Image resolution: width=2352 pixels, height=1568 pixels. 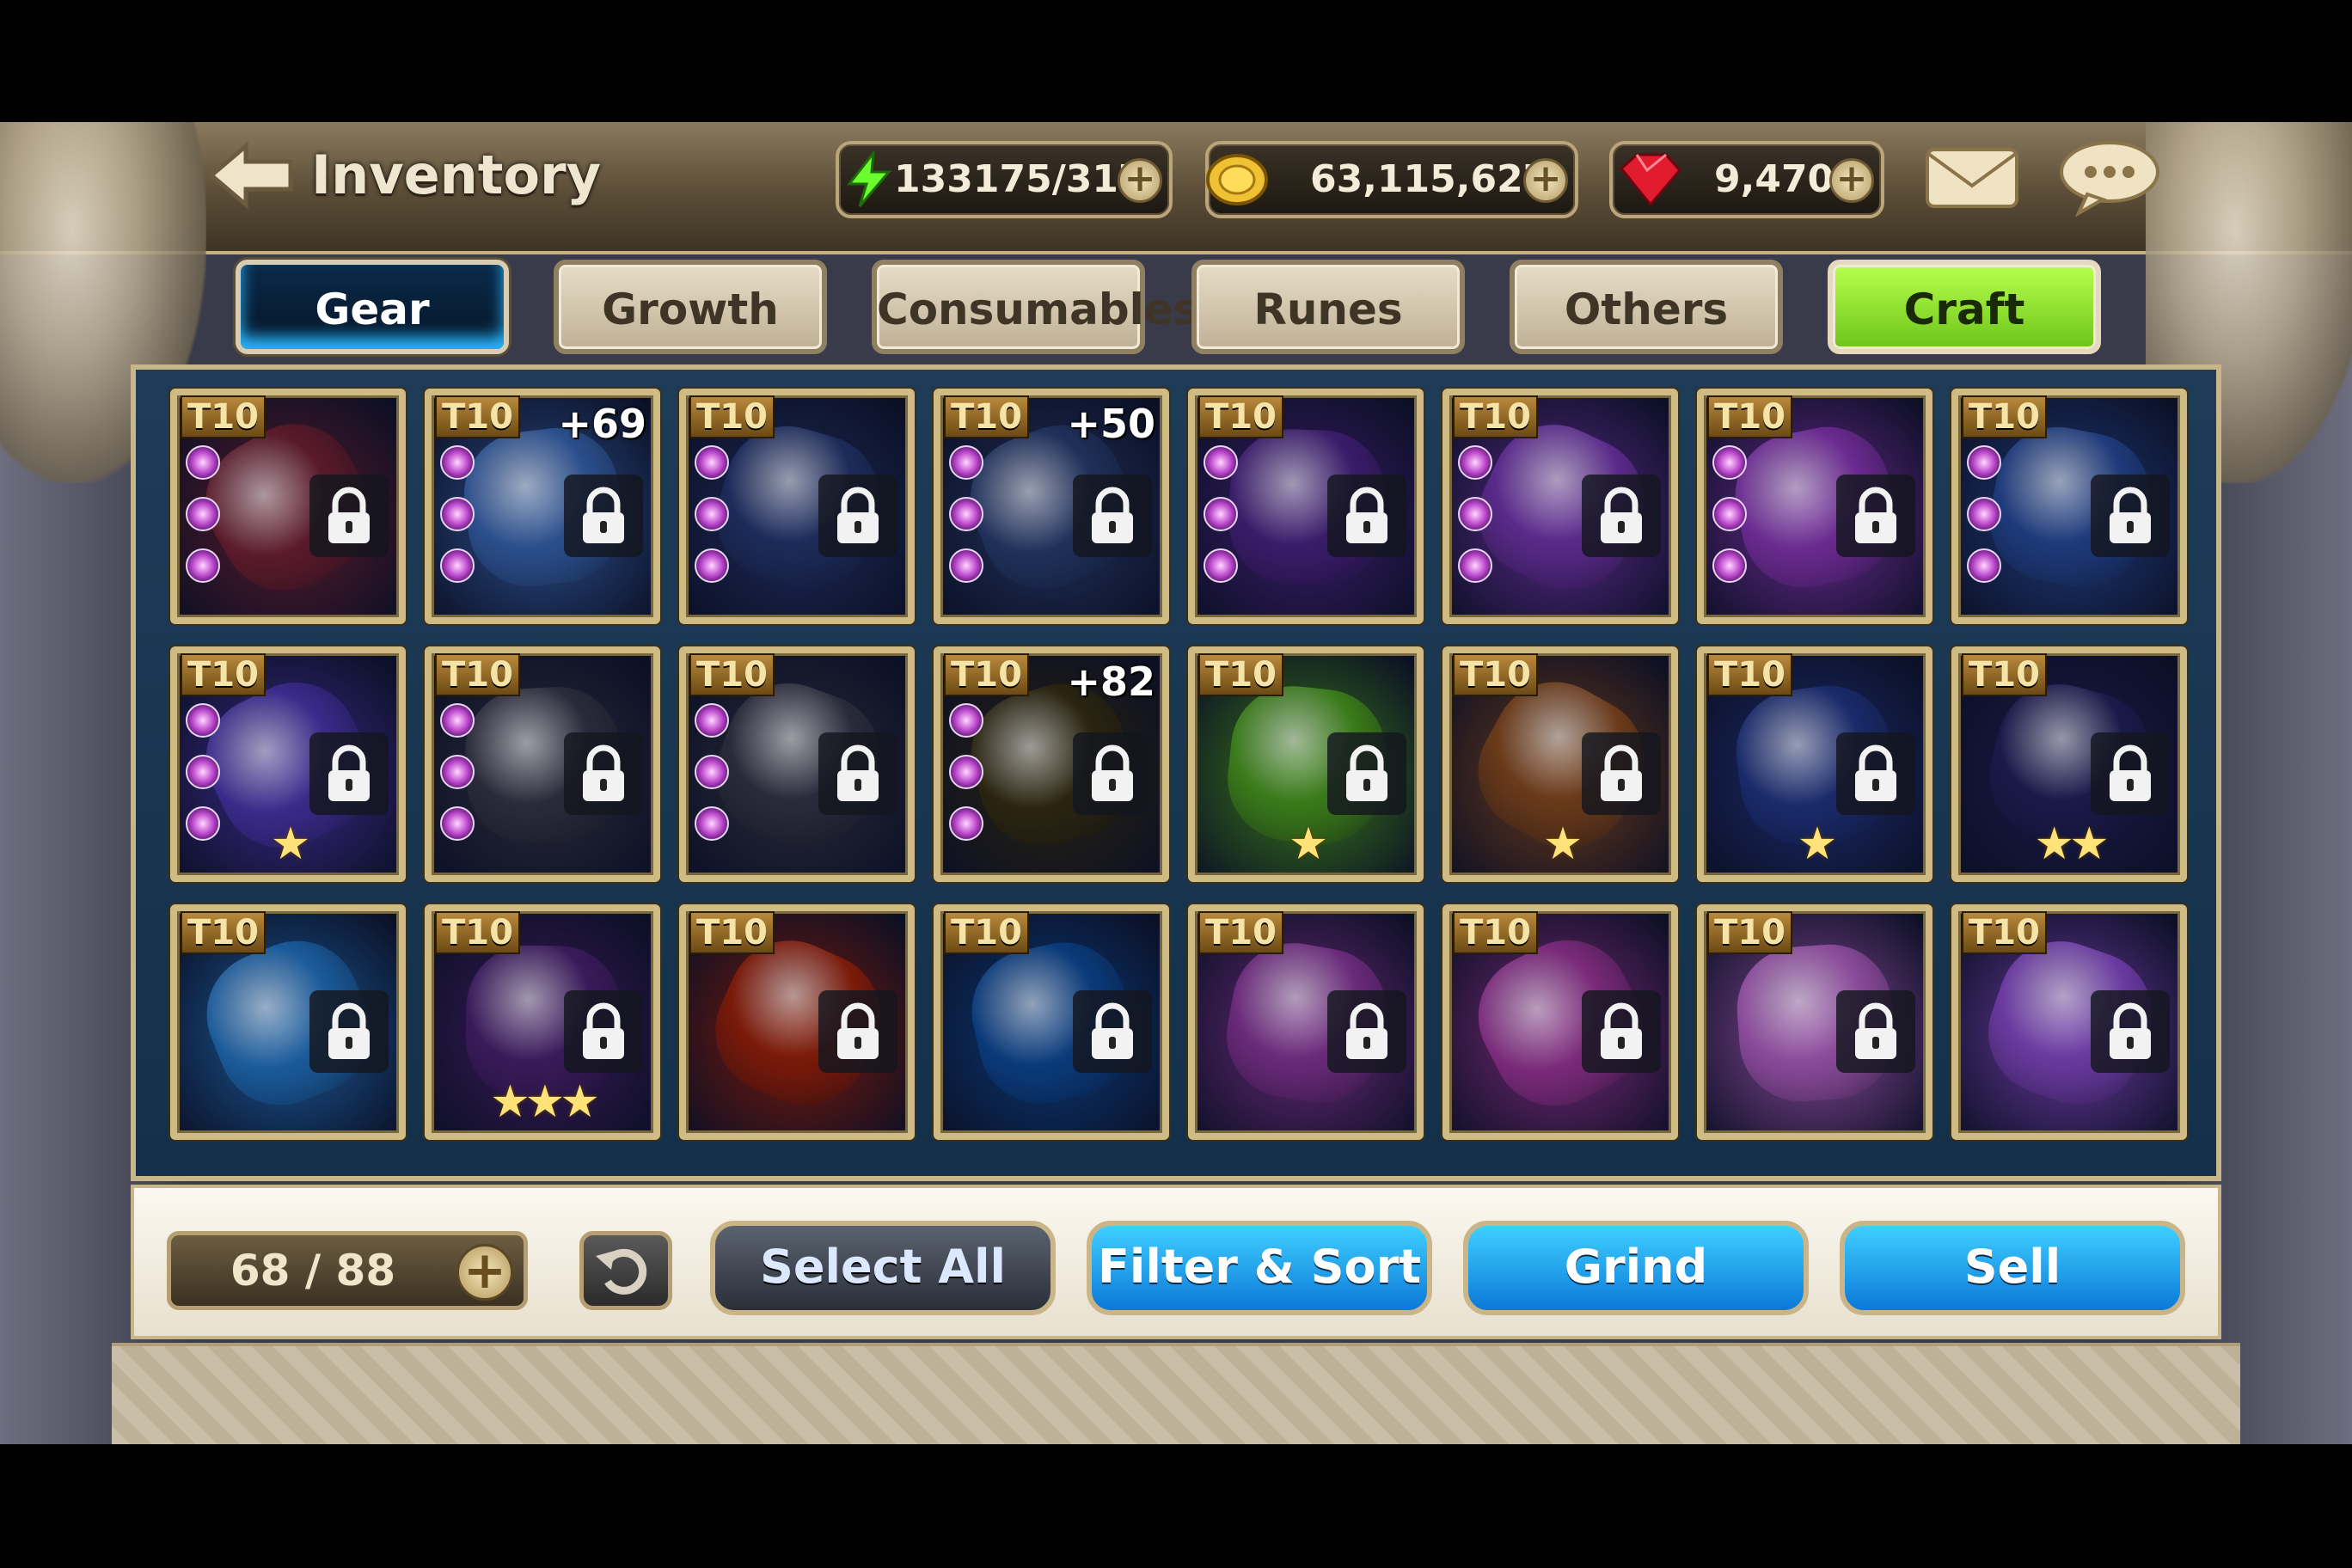 I want to click on grind-button: Grind, so click(x=1636, y=1268).